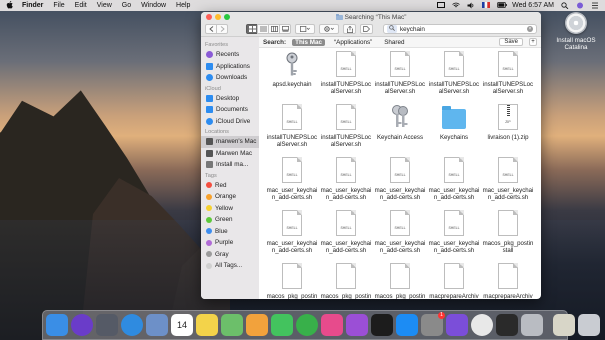 The image size is (605, 340). I want to click on zoom-window-button, so click(227, 17).